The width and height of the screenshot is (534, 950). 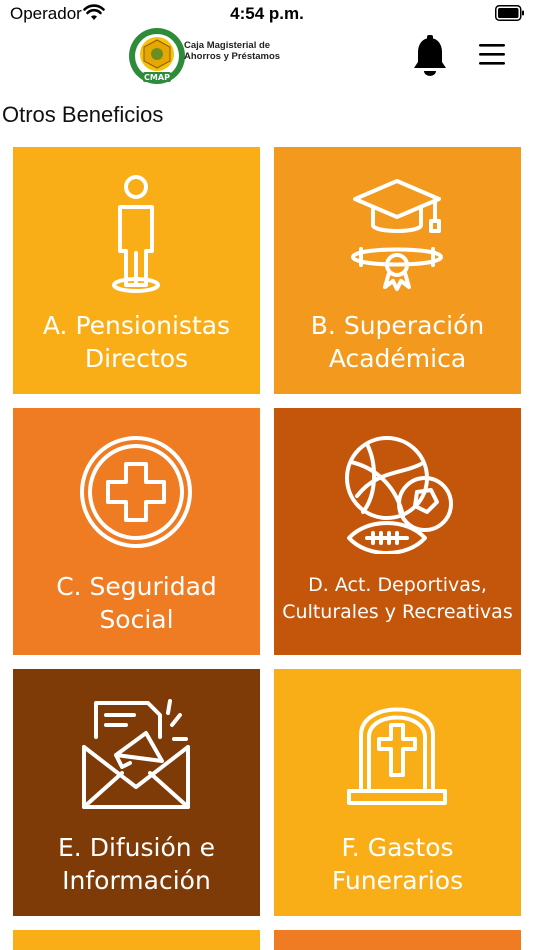 I want to click on tile-label: A. Pensionistas Directos, so click(x=136, y=342).